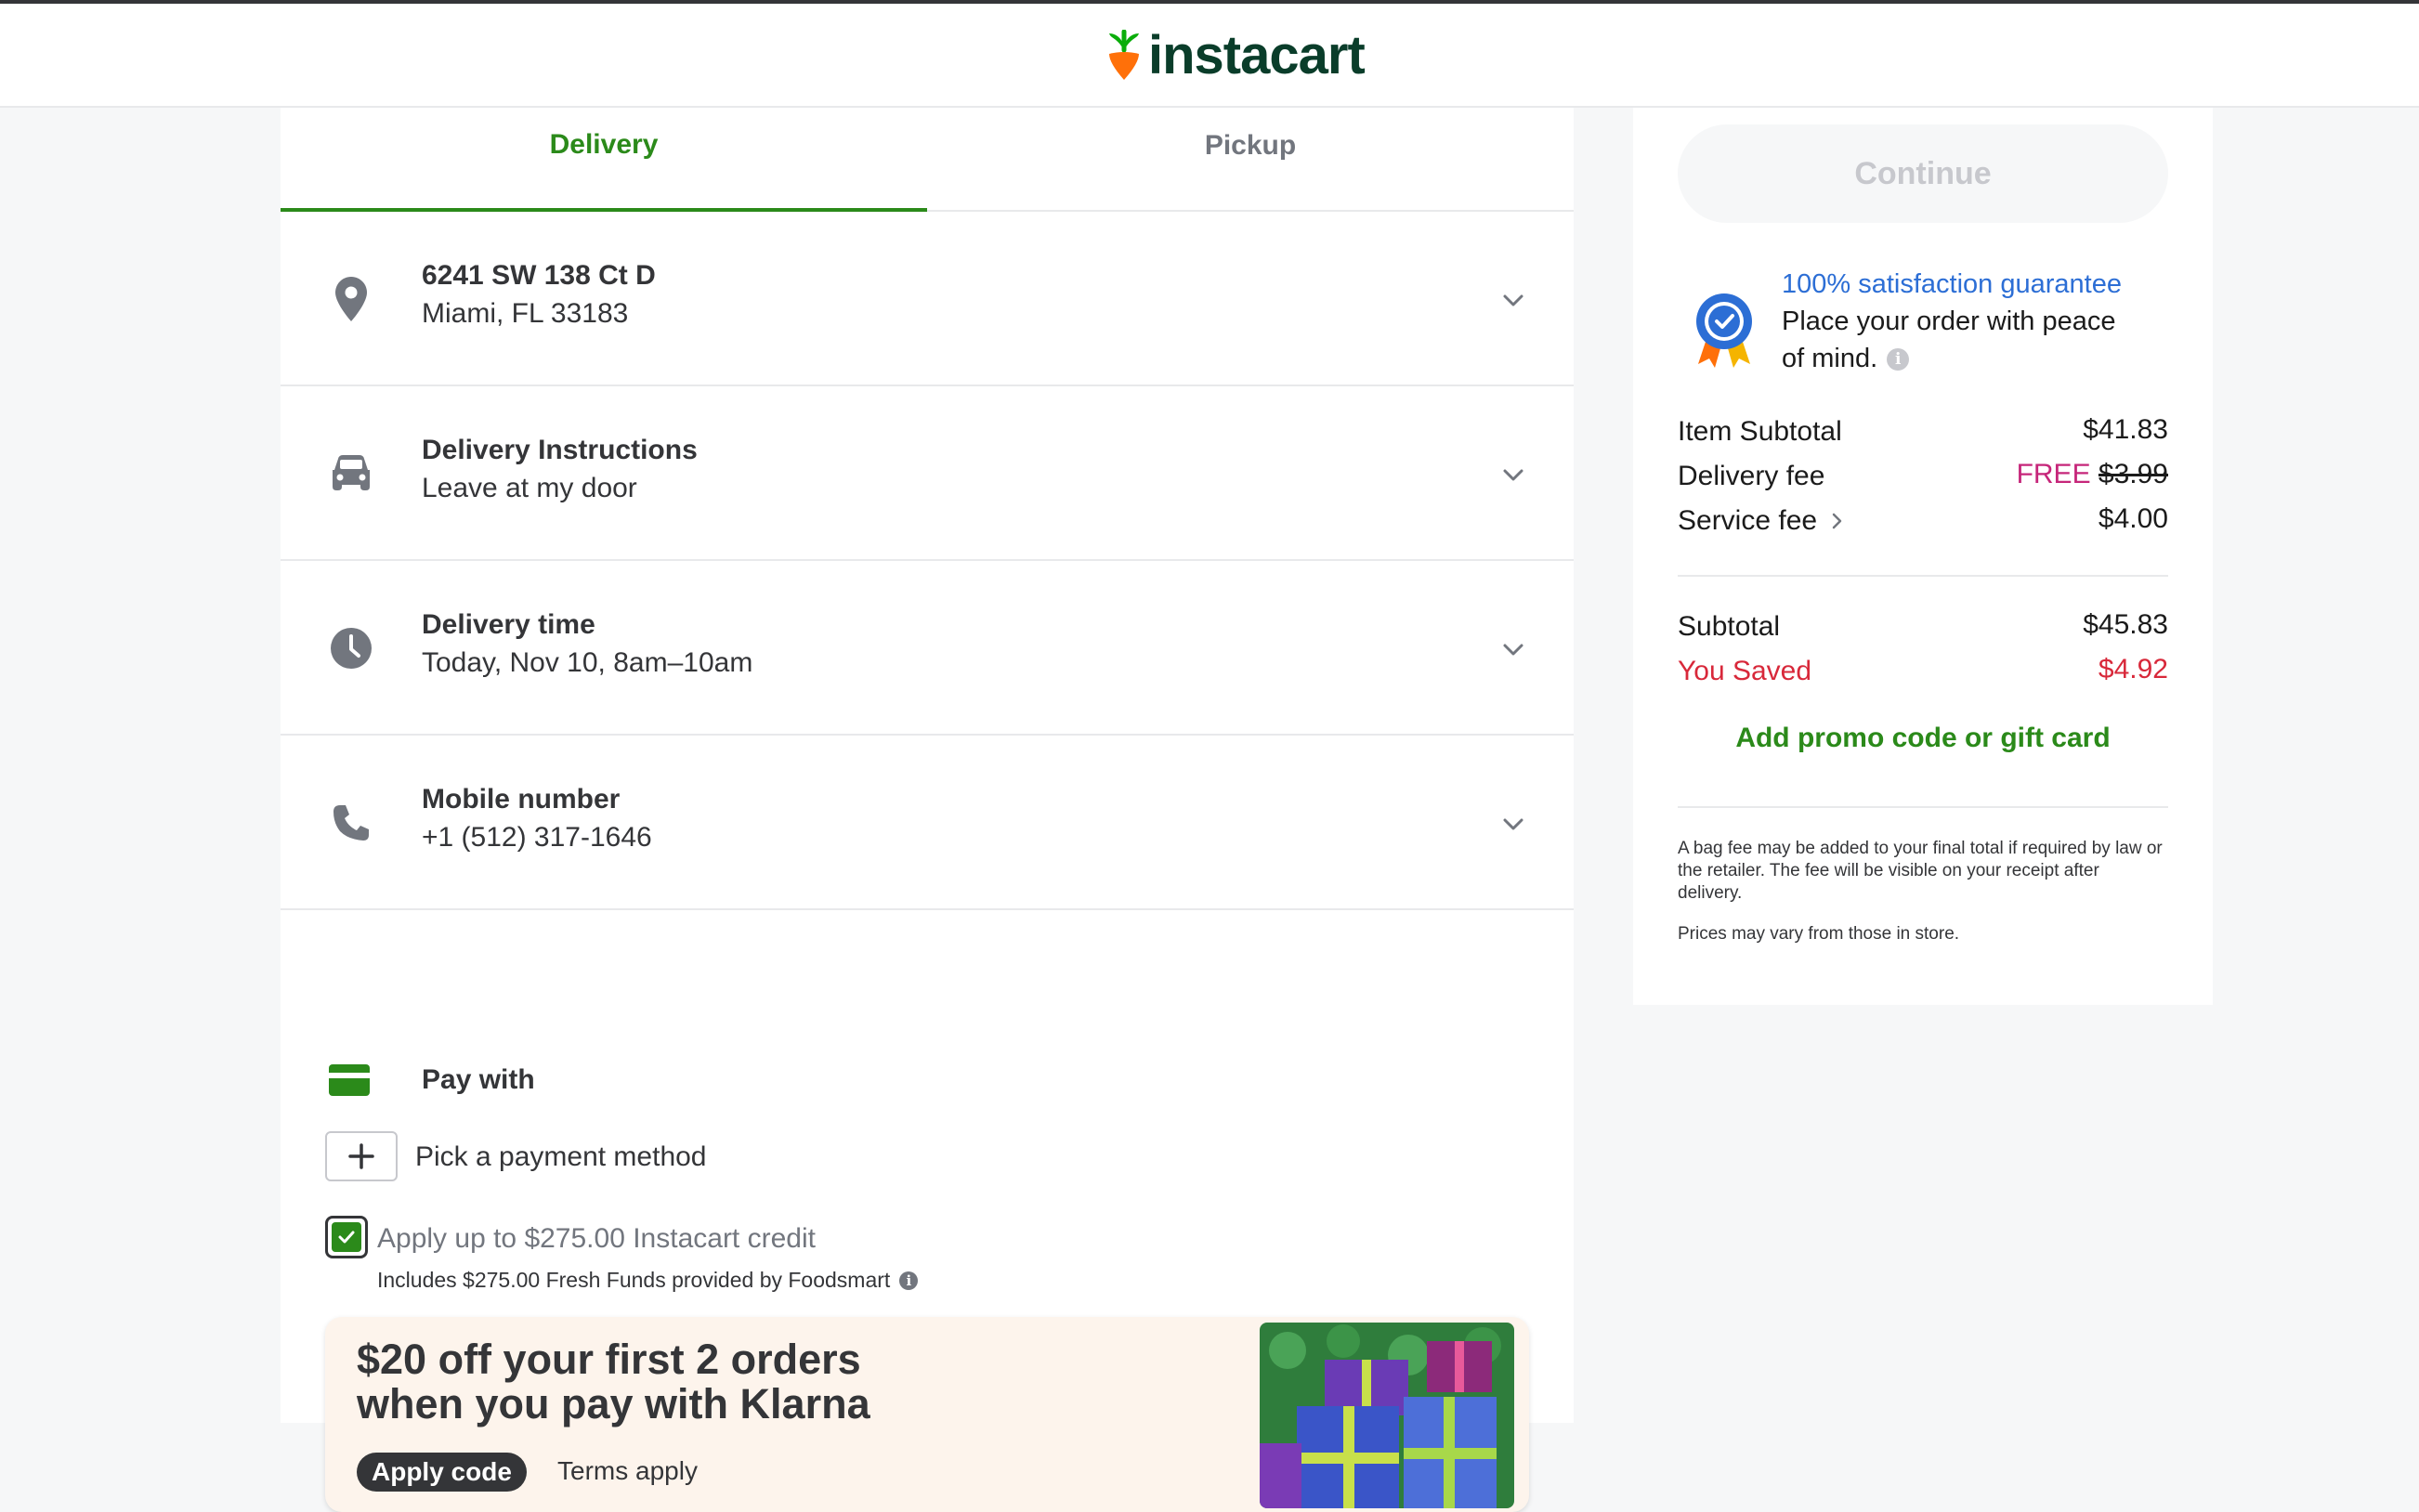 The height and width of the screenshot is (1512, 2419). What do you see at coordinates (2133, 669) in the screenshot?
I see `you-saved-value: $4.92` at bounding box center [2133, 669].